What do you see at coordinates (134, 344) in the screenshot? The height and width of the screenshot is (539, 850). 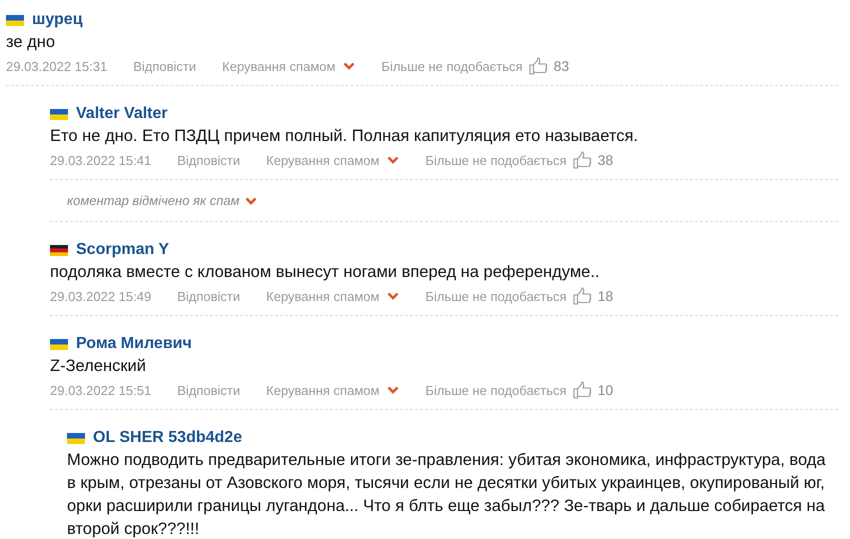 I see `author-link: Рома Милевич` at bounding box center [134, 344].